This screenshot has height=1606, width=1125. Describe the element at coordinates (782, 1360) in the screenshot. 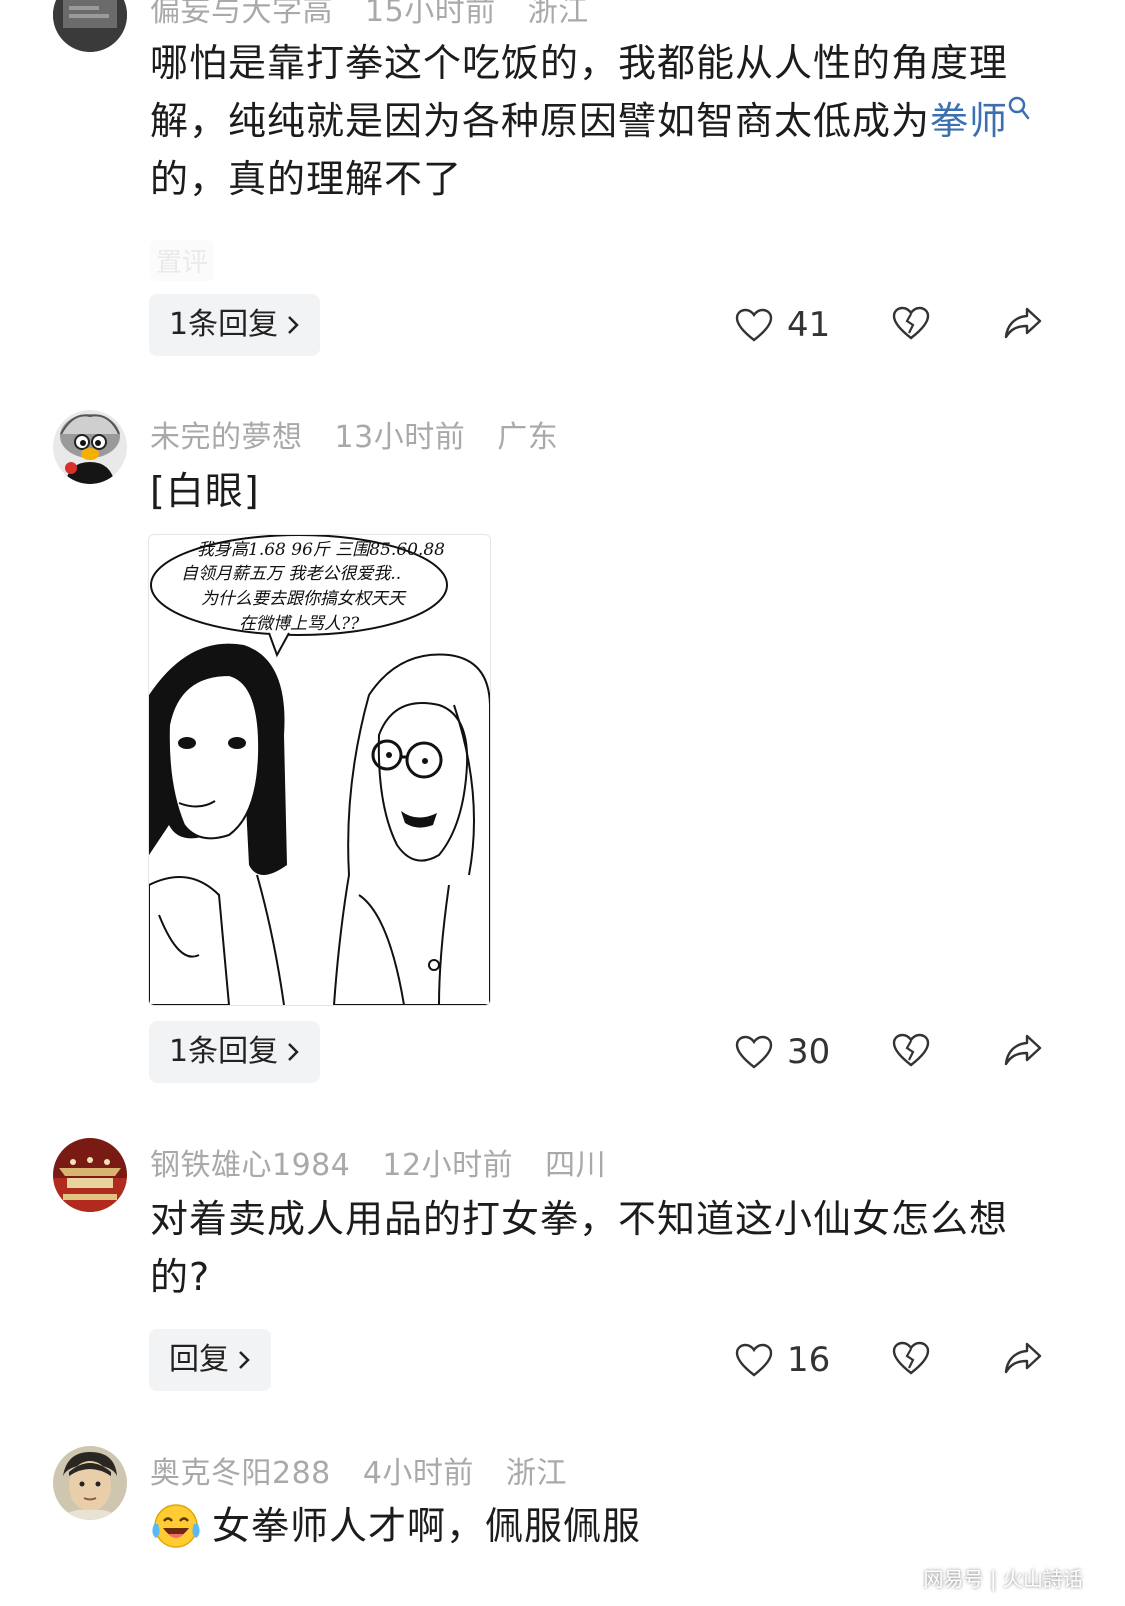

I see `like-button: 16` at that location.